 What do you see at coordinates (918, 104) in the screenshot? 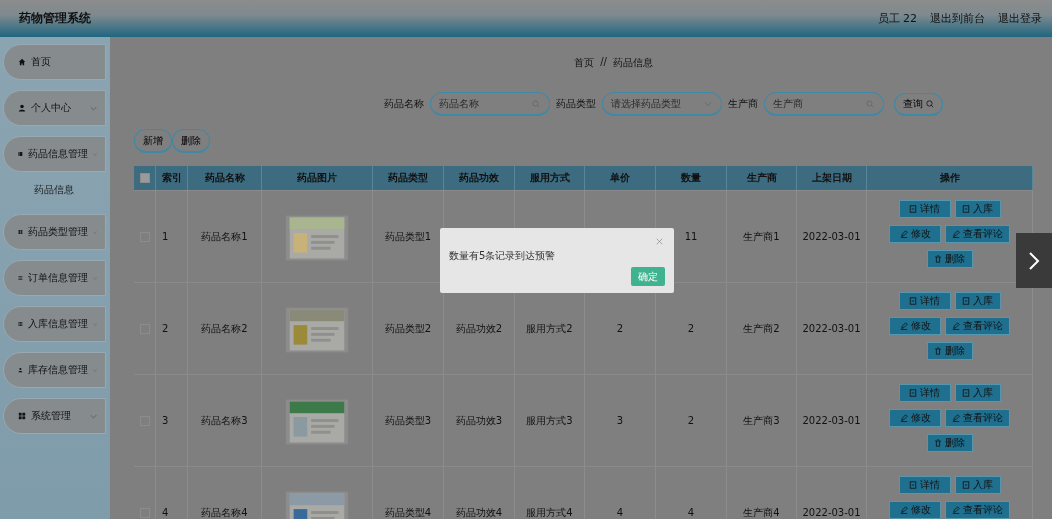
I see `search-button: 查询` at bounding box center [918, 104].